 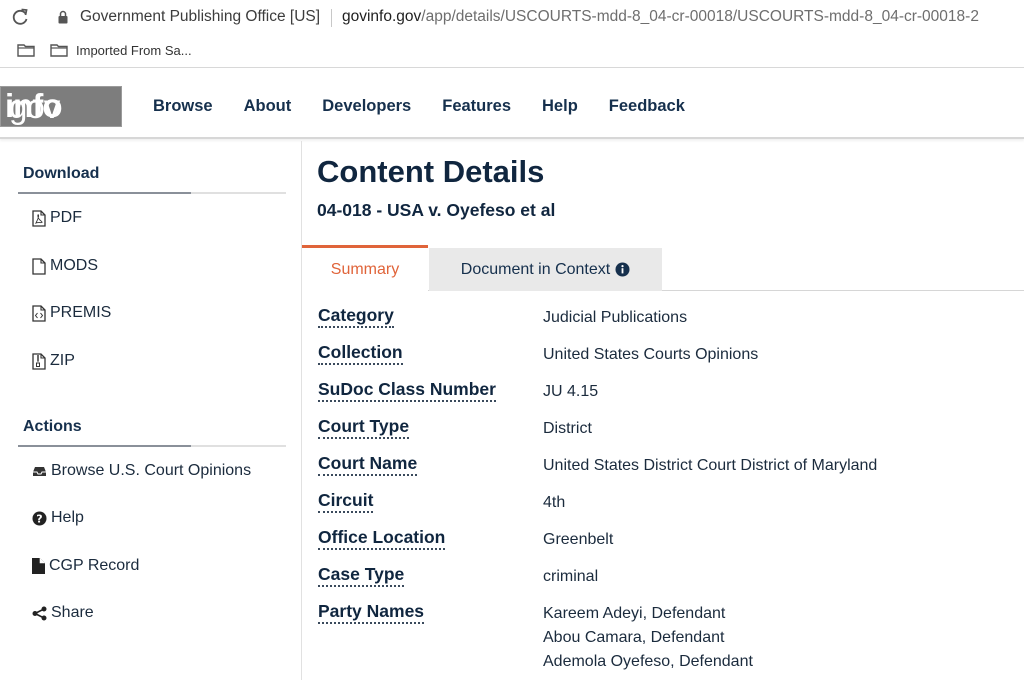 I want to click on actions-heading: Actions, so click(x=52, y=426).